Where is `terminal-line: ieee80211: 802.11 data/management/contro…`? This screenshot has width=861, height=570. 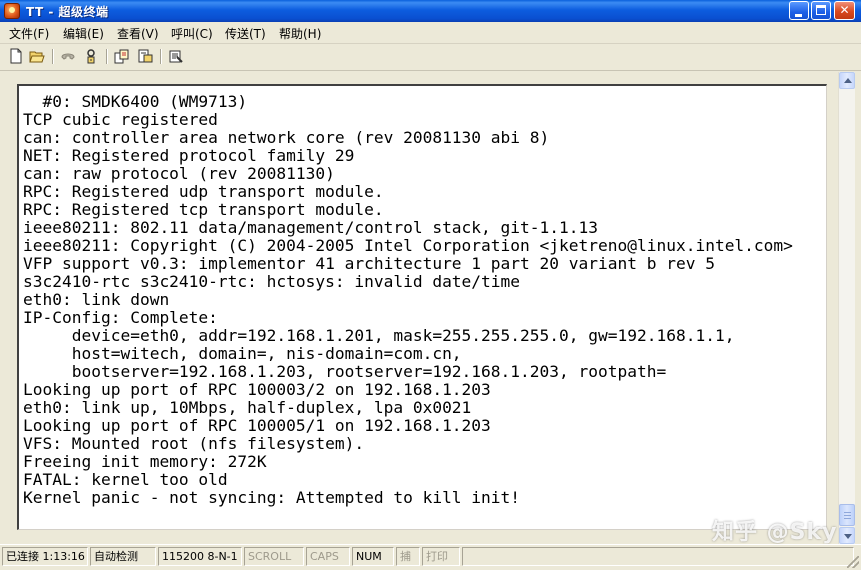 terminal-line: ieee80211: 802.11 data/management/contro… is located at coordinates (310, 227).